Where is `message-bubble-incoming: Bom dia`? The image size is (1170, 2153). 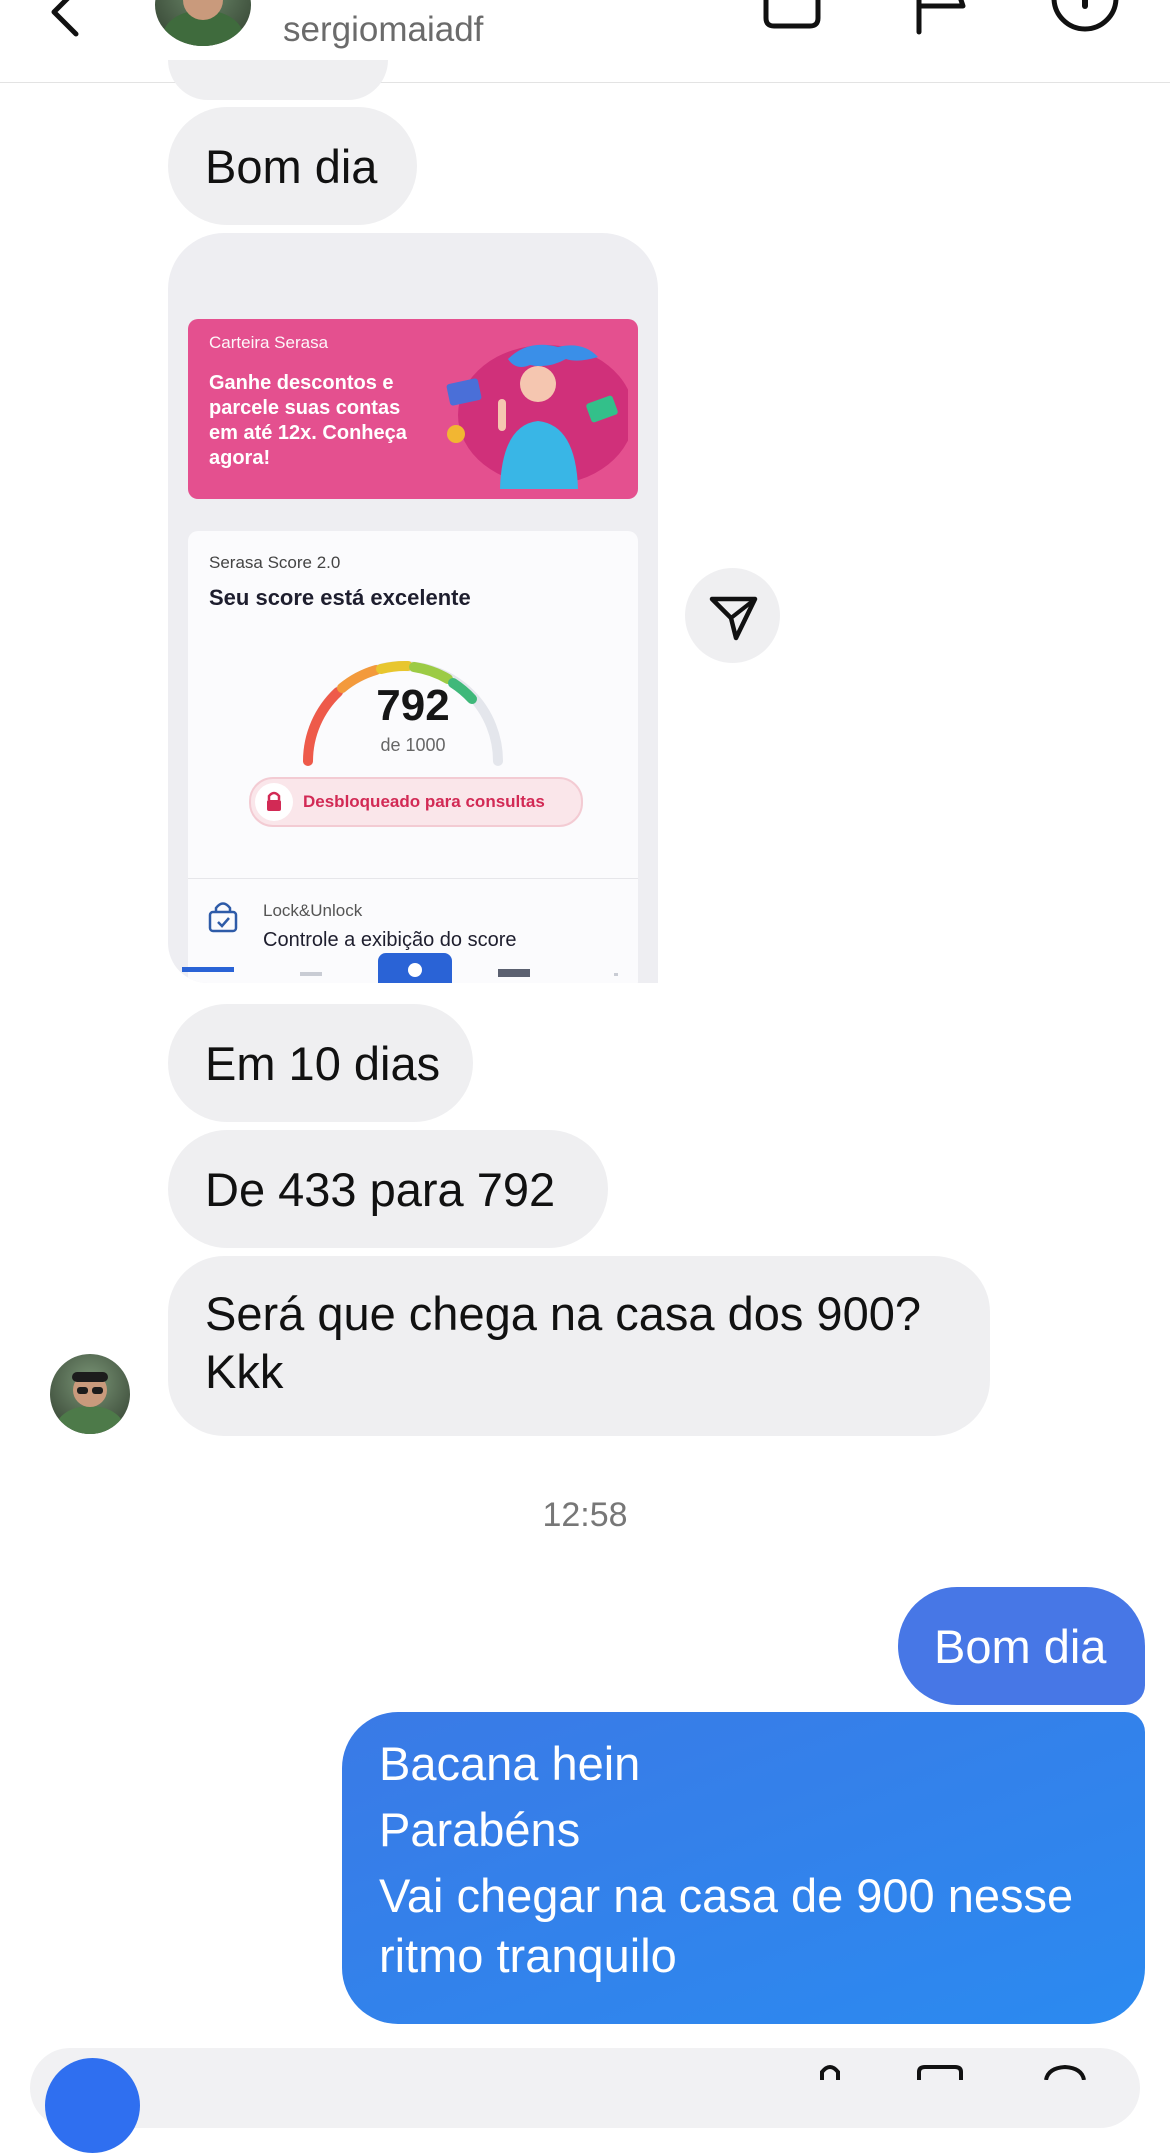 message-bubble-incoming: Bom dia is located at coordinates (292, 166).